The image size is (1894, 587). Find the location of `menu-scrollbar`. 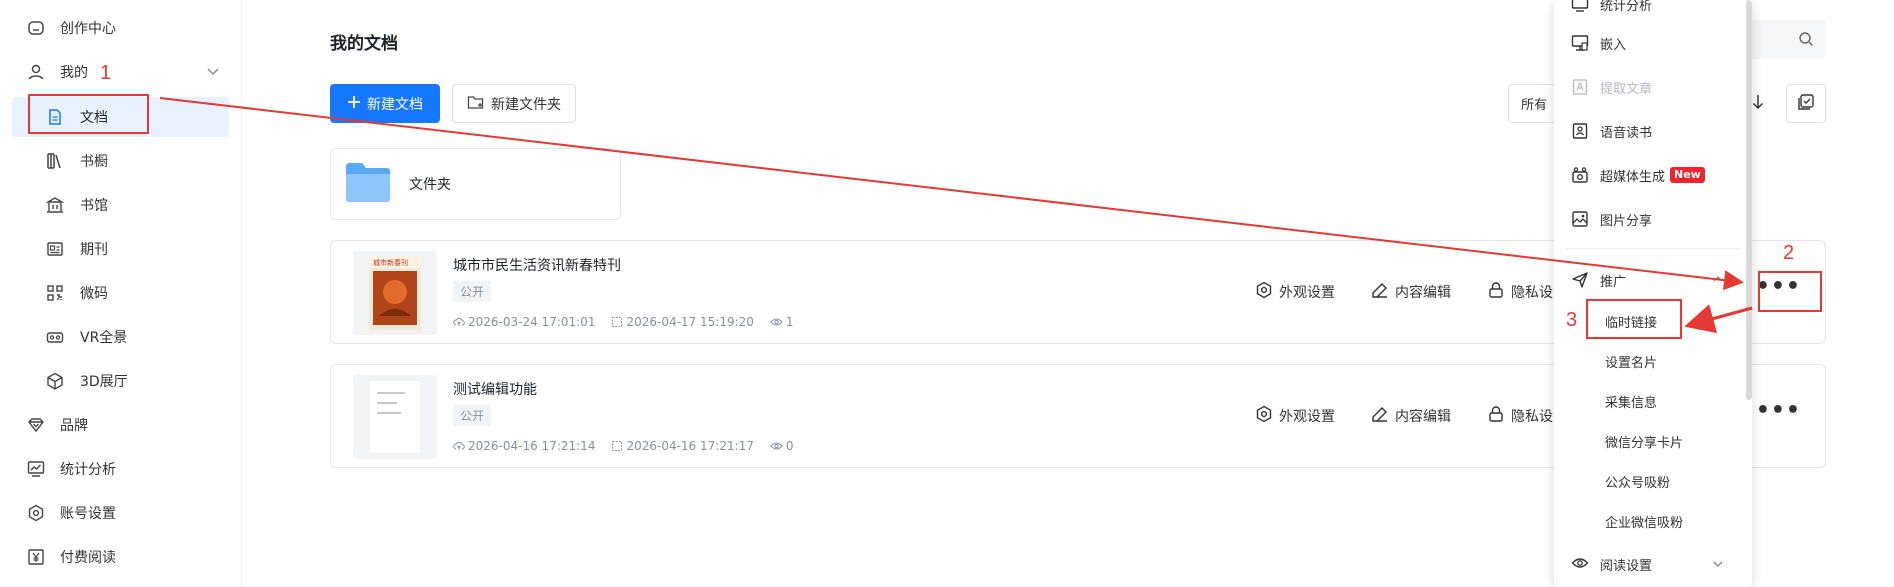

menu-scrollbar is located at coordinates (1749, 200).